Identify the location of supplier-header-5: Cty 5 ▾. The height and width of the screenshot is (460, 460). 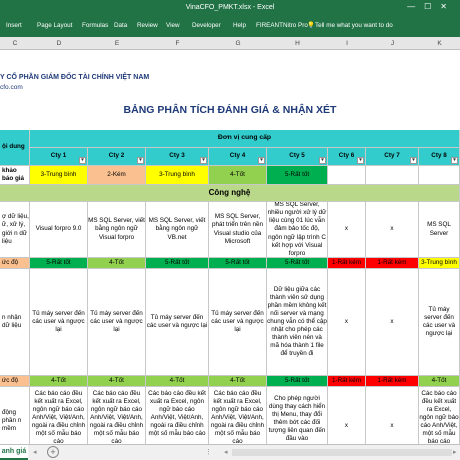
(297, 157).